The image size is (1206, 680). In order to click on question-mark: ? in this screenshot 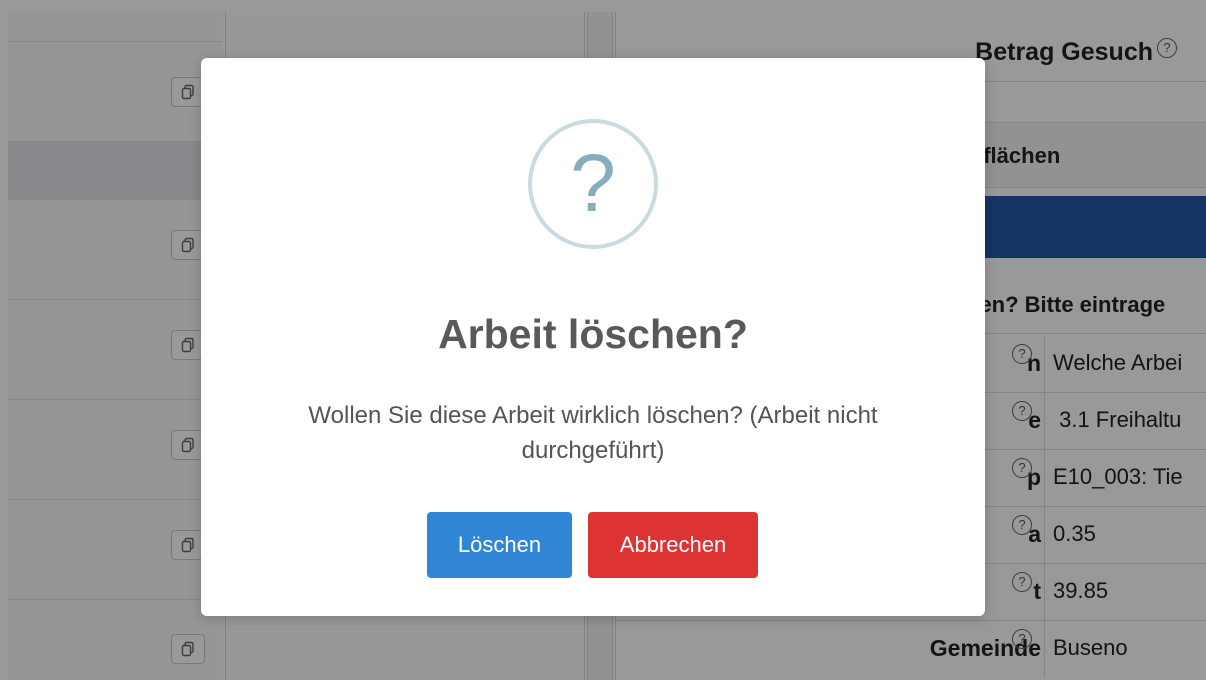, I will do `click(593, 183)`.